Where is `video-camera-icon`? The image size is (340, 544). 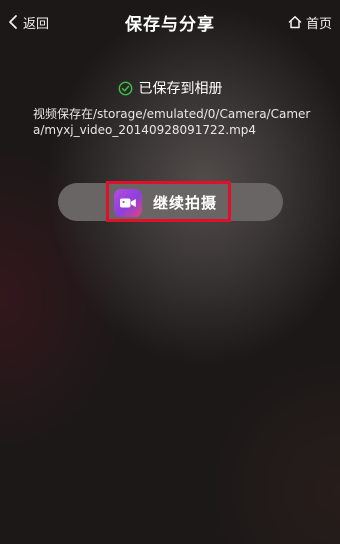 video-camera-icon is located at coordinates (128, 202).